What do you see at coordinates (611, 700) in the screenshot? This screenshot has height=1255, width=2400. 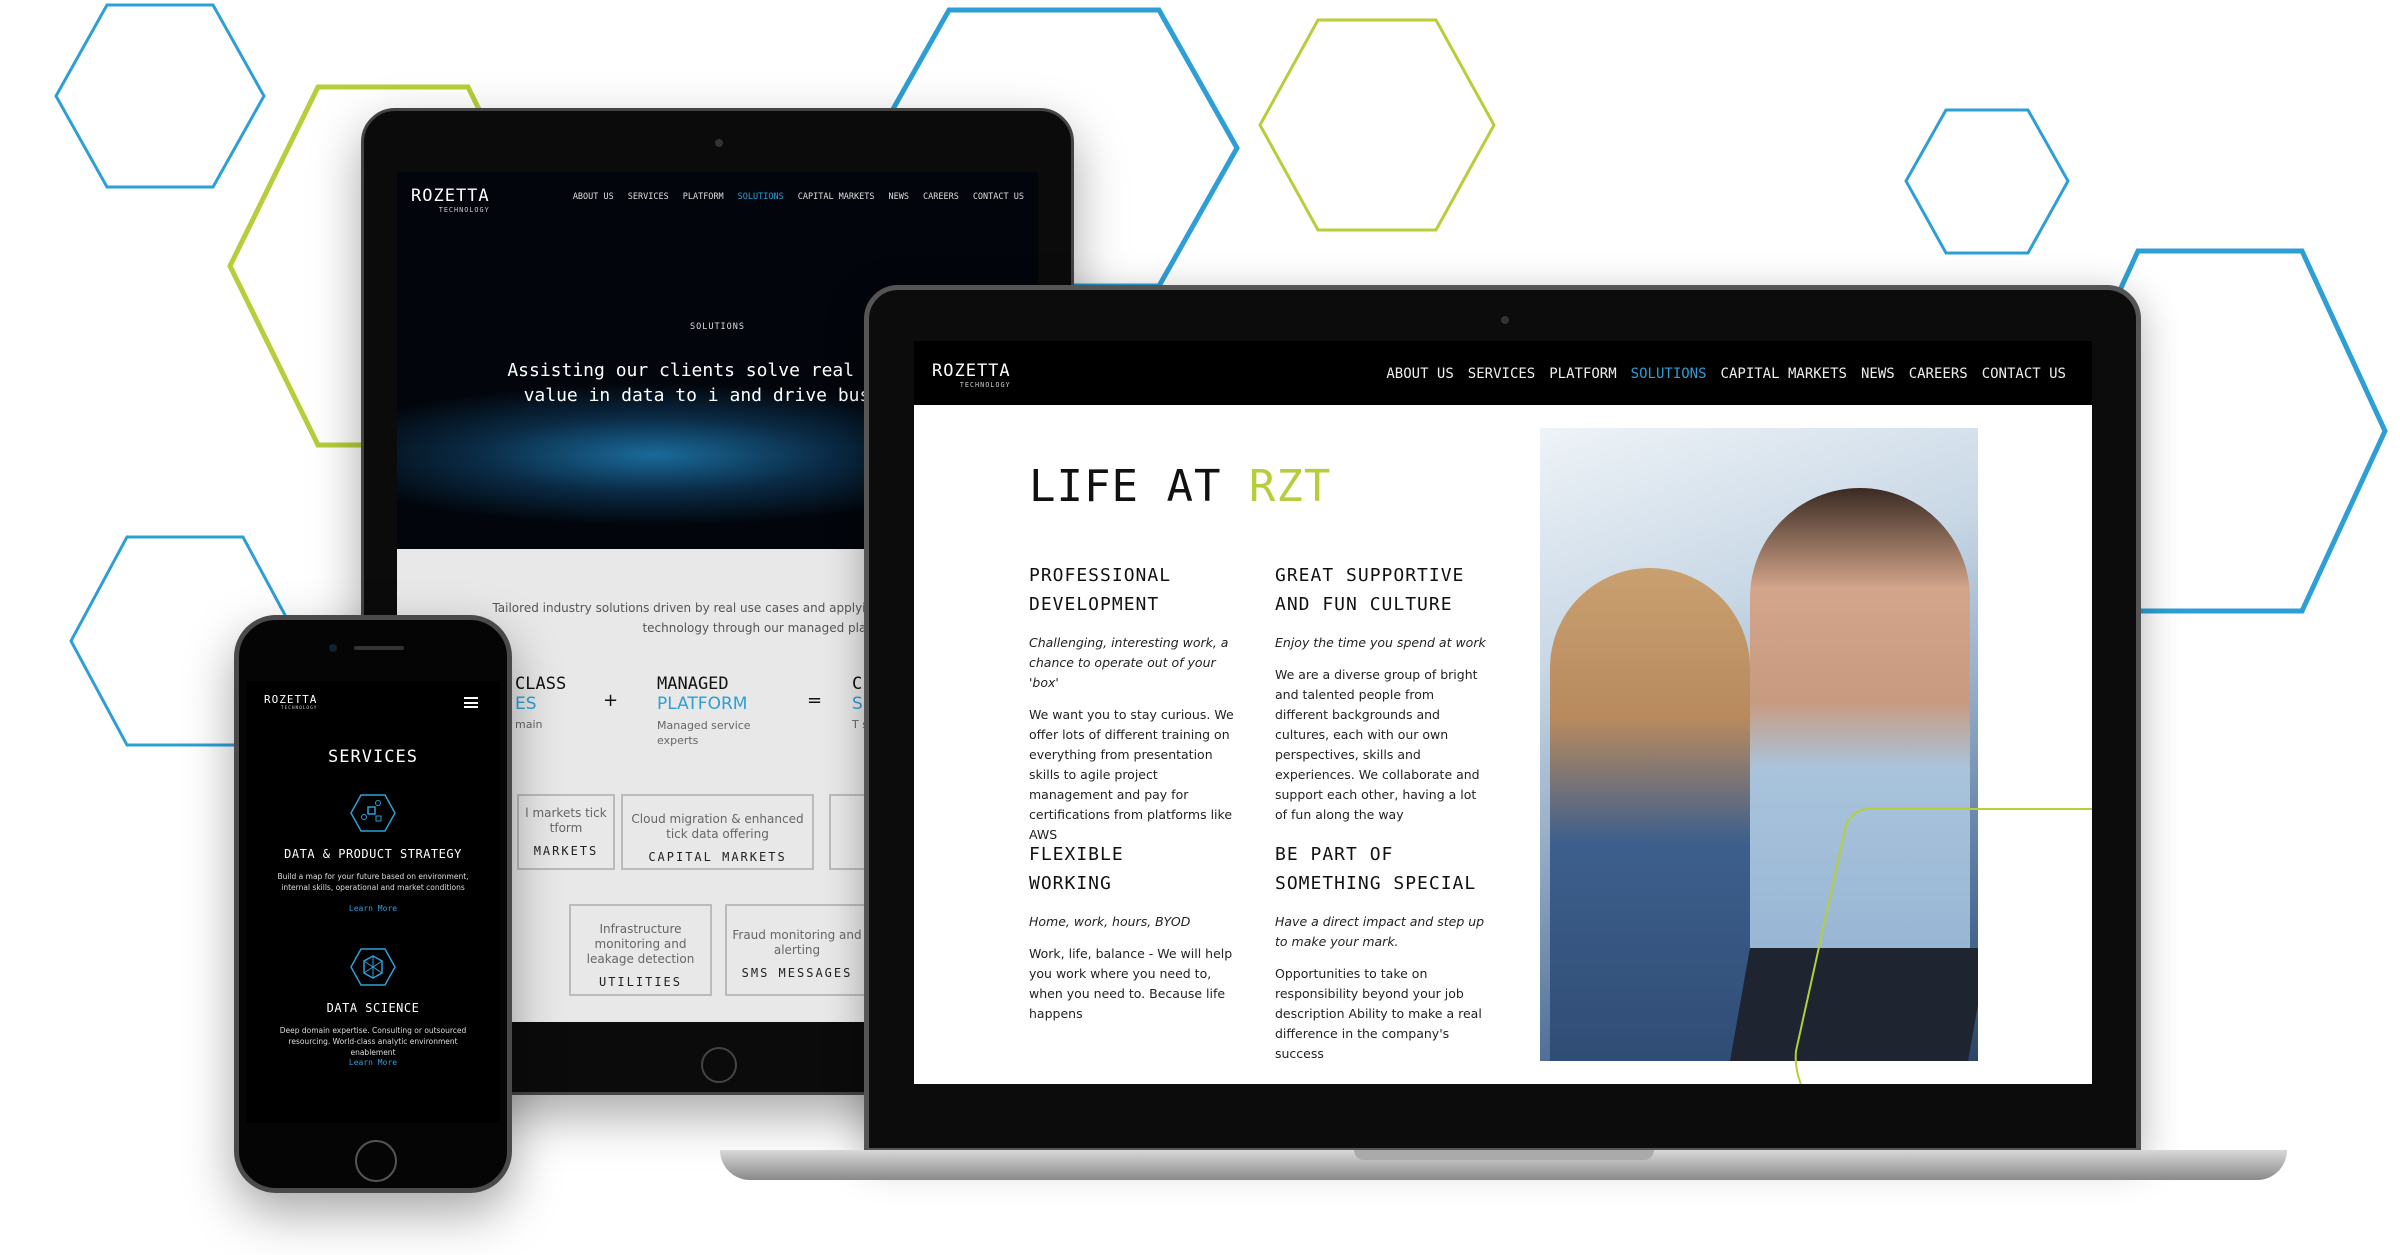 I see `plus-sign: +` at bounding box center [611, 700].